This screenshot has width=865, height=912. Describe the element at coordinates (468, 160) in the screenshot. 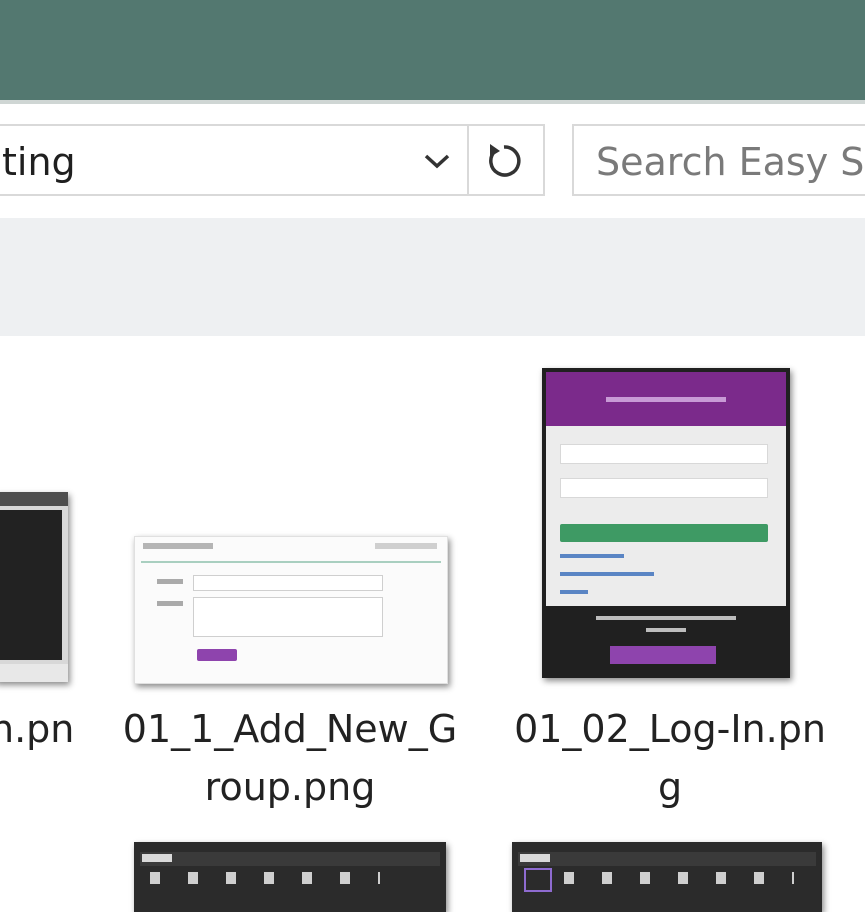

I see `address-bar-separator` at that location.